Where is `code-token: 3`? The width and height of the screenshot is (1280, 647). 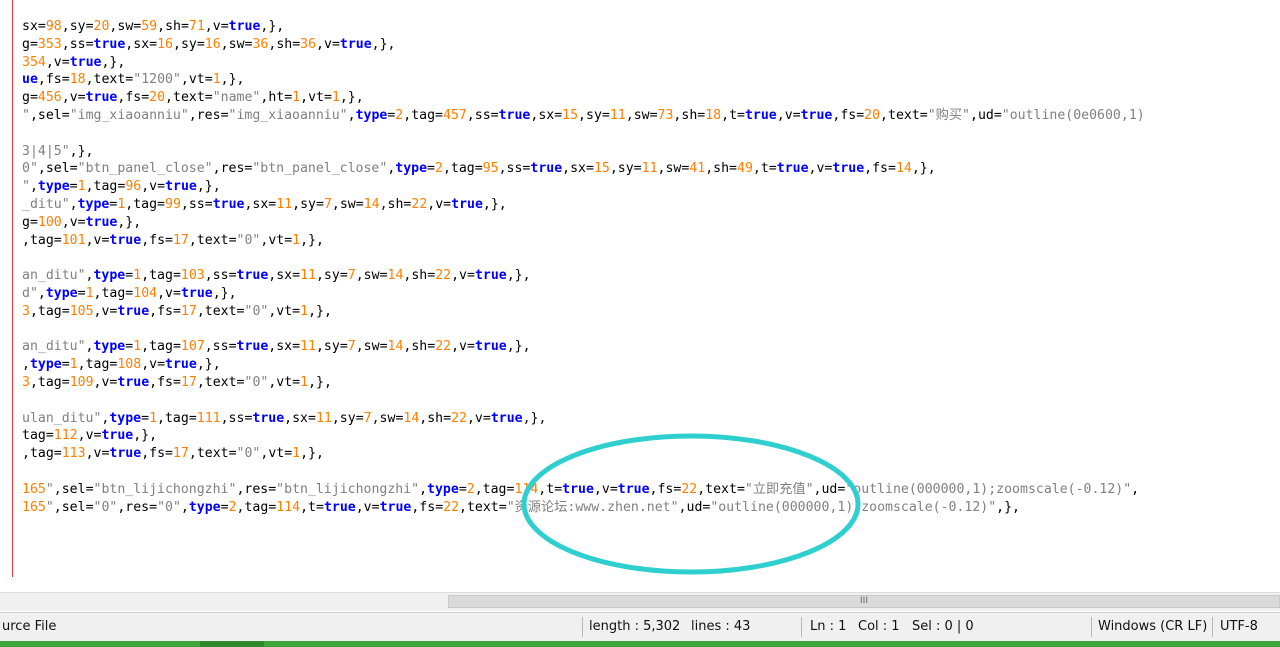 code-token: 3 is located at coordinates (26, 311).